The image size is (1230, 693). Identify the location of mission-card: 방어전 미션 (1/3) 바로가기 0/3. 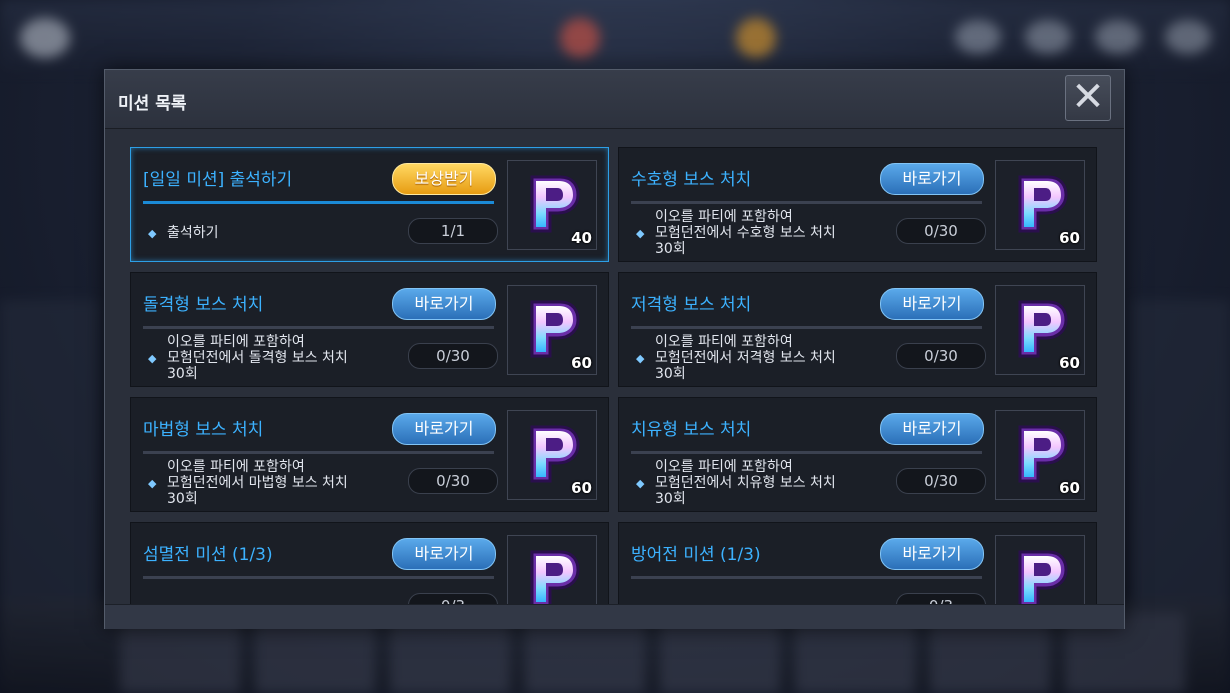
(857, 563).